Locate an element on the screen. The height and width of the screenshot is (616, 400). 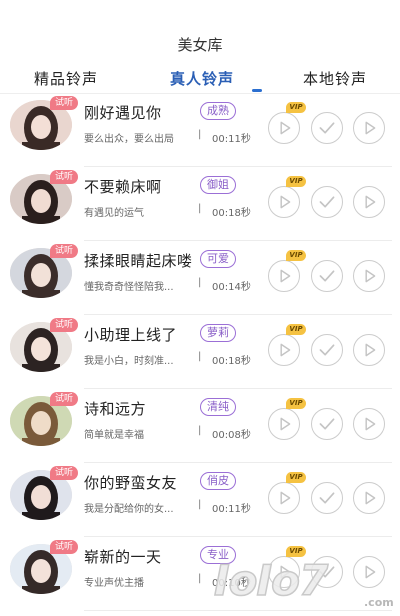
song-description: 专业声优主播 is located at coordinates (114, 583).